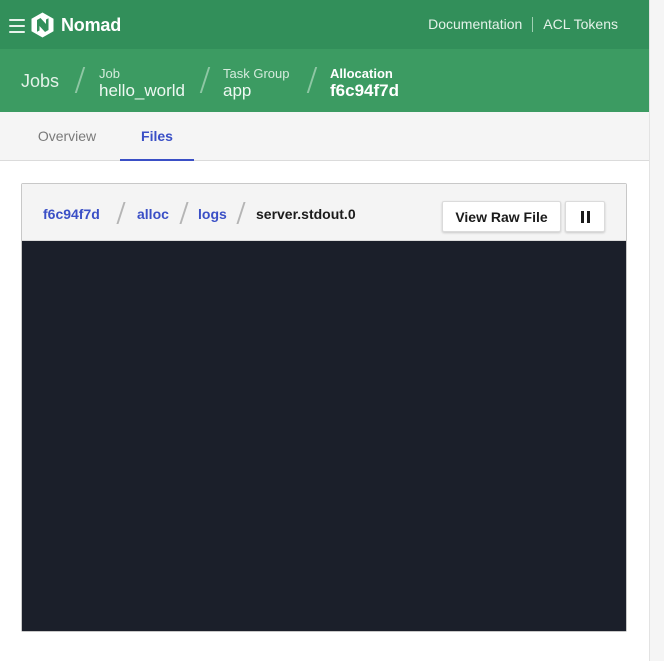  I want to click on nomad-logo: Nomad, so click(76, 25).